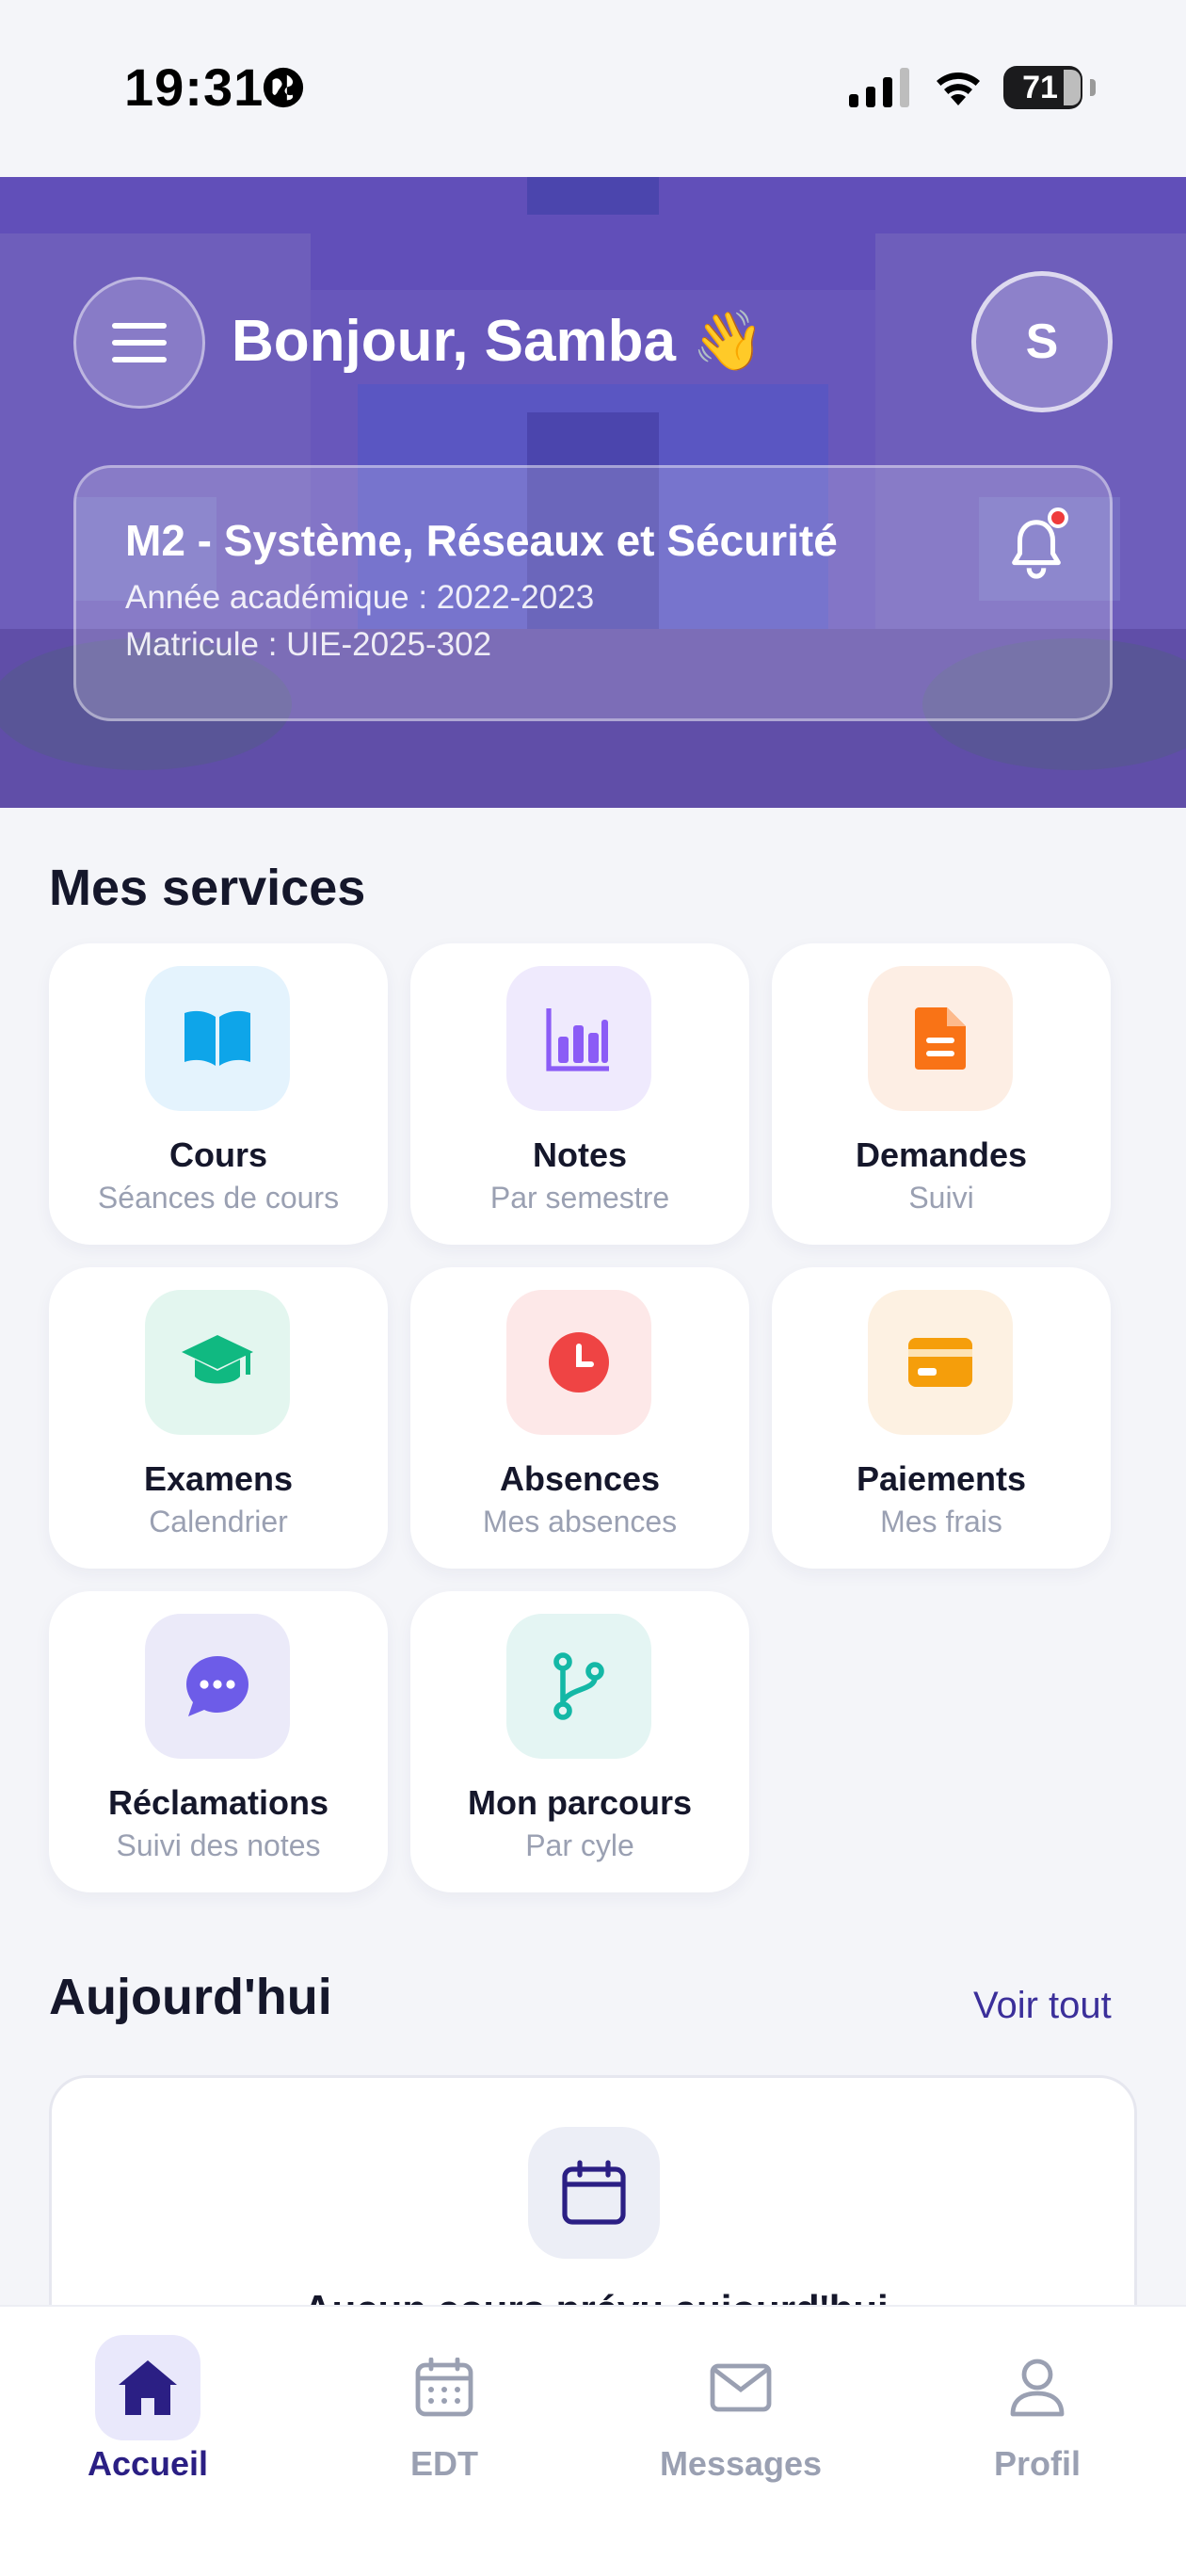 The width and height of the screenshot is (1186, 2576). I want to click on service-subtitle: Suivi des notes, so click(218, 1845).